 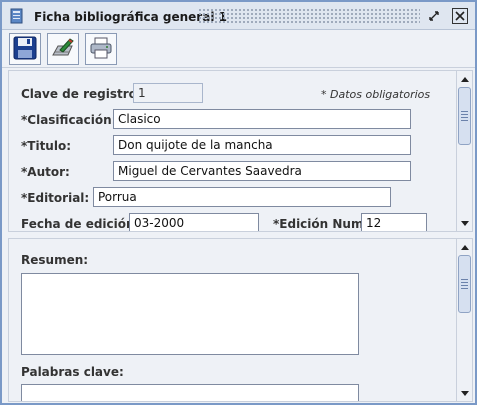 What do you see at coordinates (394, 222) in the screenshot?
I see `edicion-field: 12` at bounding box center [394, 222].